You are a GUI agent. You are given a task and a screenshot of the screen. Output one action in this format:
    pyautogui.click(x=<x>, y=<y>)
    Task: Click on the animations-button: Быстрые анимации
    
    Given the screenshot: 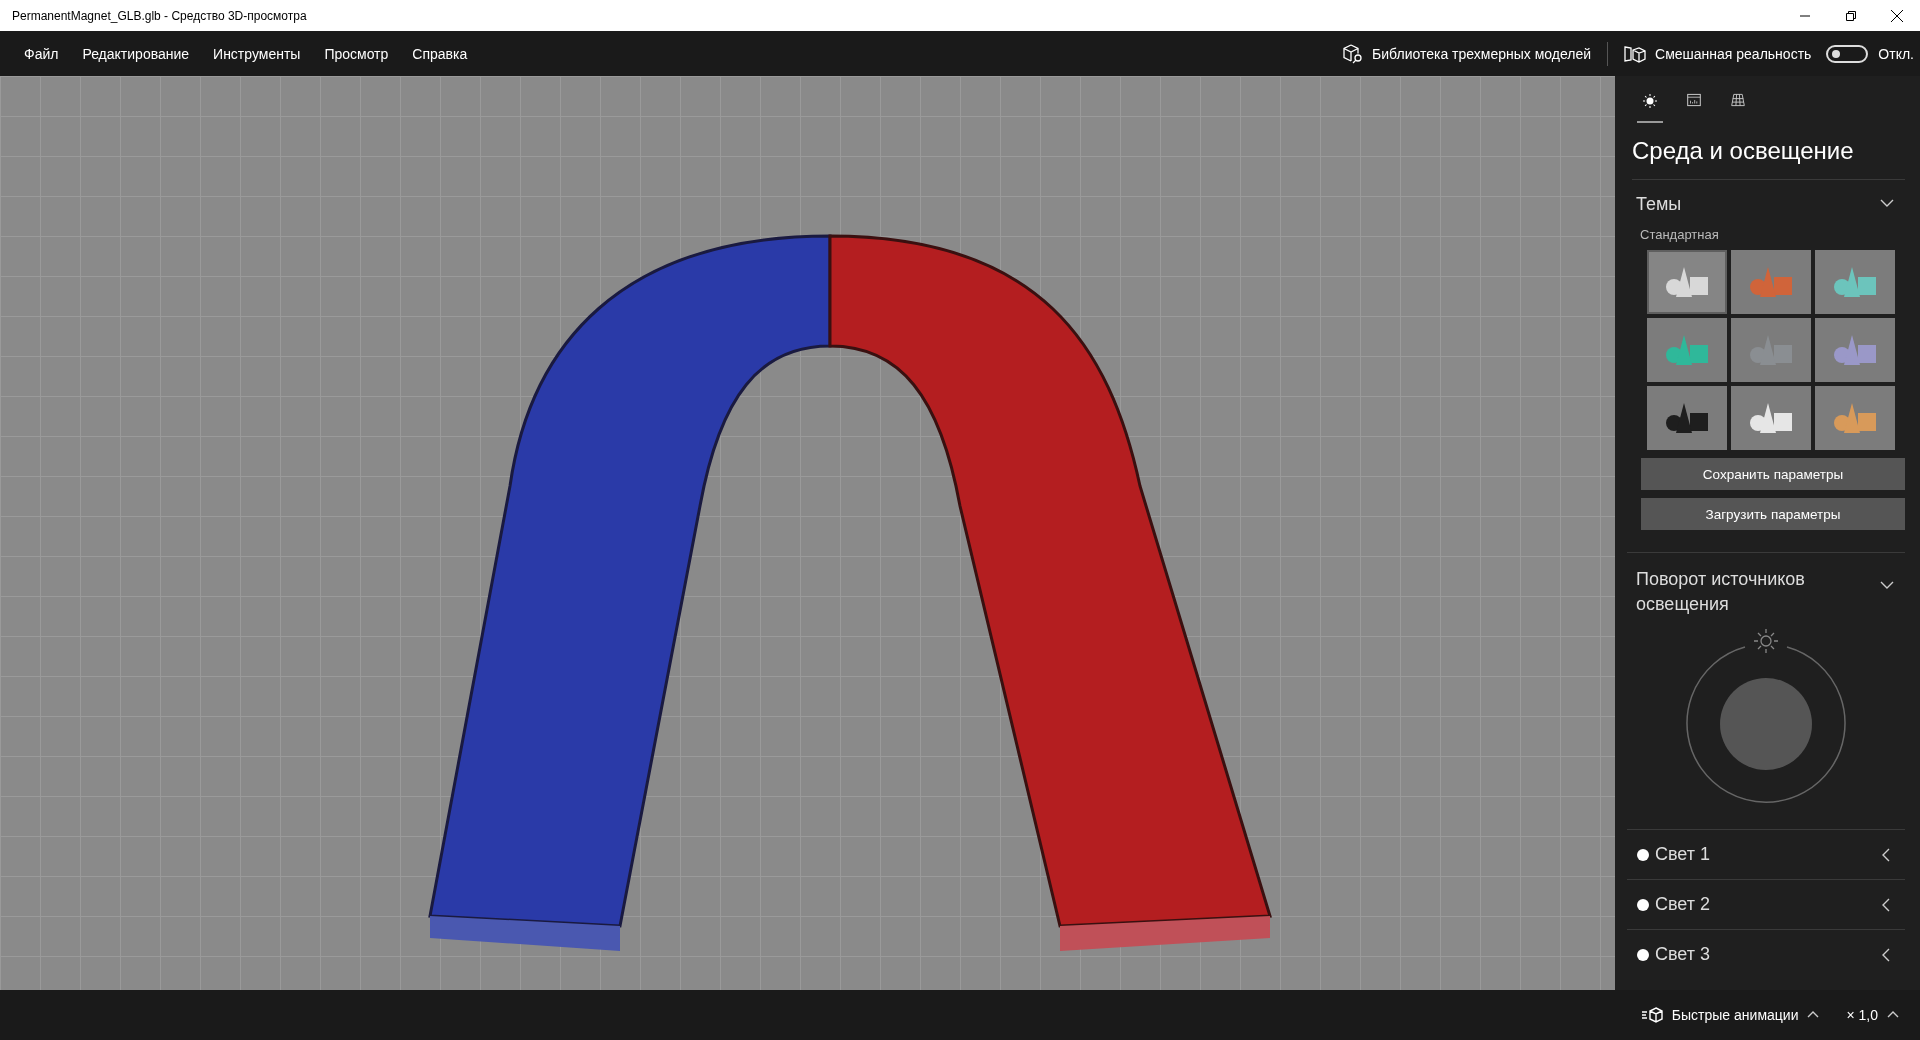 What is the action you would take?
    pyautogui.click(x=1732, y=1015)
    